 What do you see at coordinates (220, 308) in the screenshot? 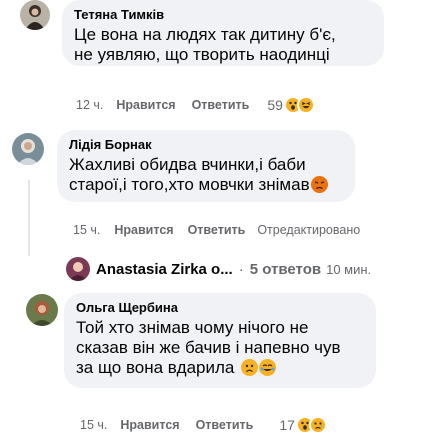
I see `comment-author: Ольга Щербина` at bounding box center [220, 308].